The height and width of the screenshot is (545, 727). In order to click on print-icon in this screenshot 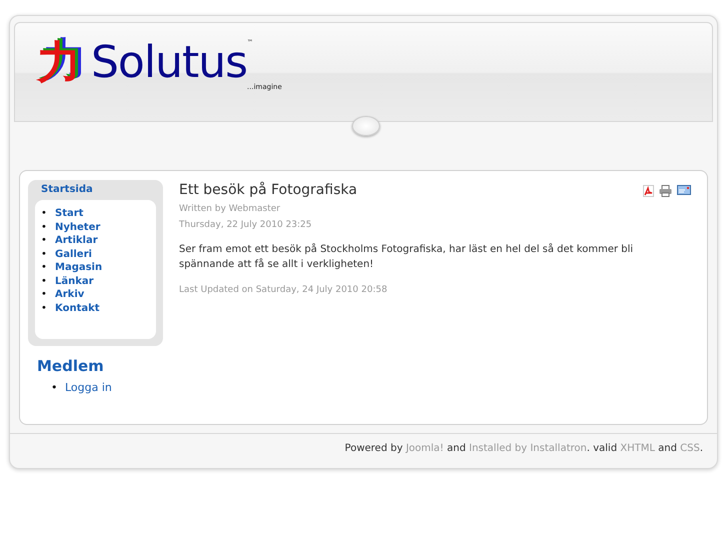, I will do `click(665, 191)`.